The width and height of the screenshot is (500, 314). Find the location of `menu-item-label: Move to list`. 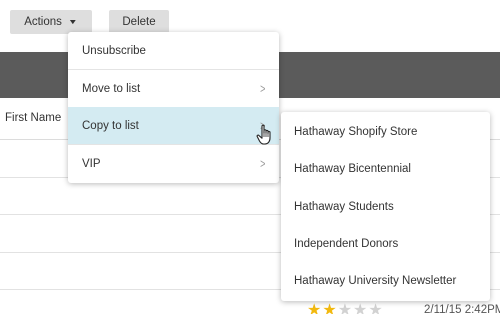

menu-item-label: Move to list is located at coordinates (111, 88).